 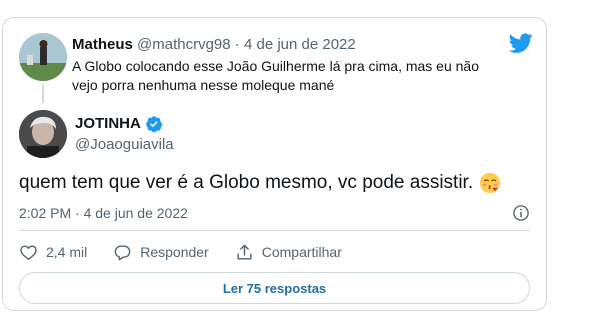 I want to click on timestamp: 2:02 PM · 4 de jun de 2022, so click(x=103, y=213).